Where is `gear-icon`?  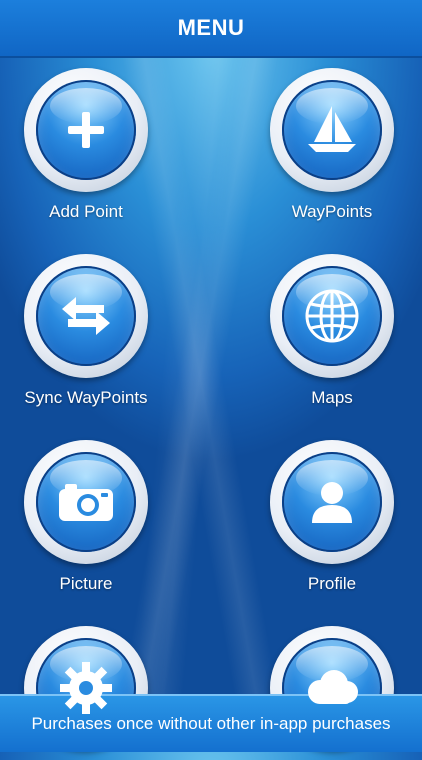 gear-icon is located at coordinates (86, 688).